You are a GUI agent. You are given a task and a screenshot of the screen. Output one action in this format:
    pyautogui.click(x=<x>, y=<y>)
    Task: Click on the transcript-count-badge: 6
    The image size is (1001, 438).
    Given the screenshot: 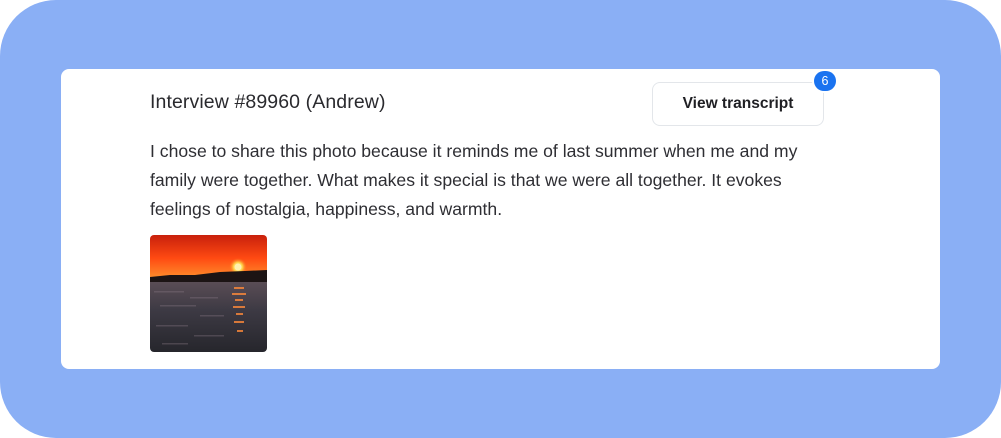 What is the action you would take?
    pyautogui.click(x=825, y=81)
    